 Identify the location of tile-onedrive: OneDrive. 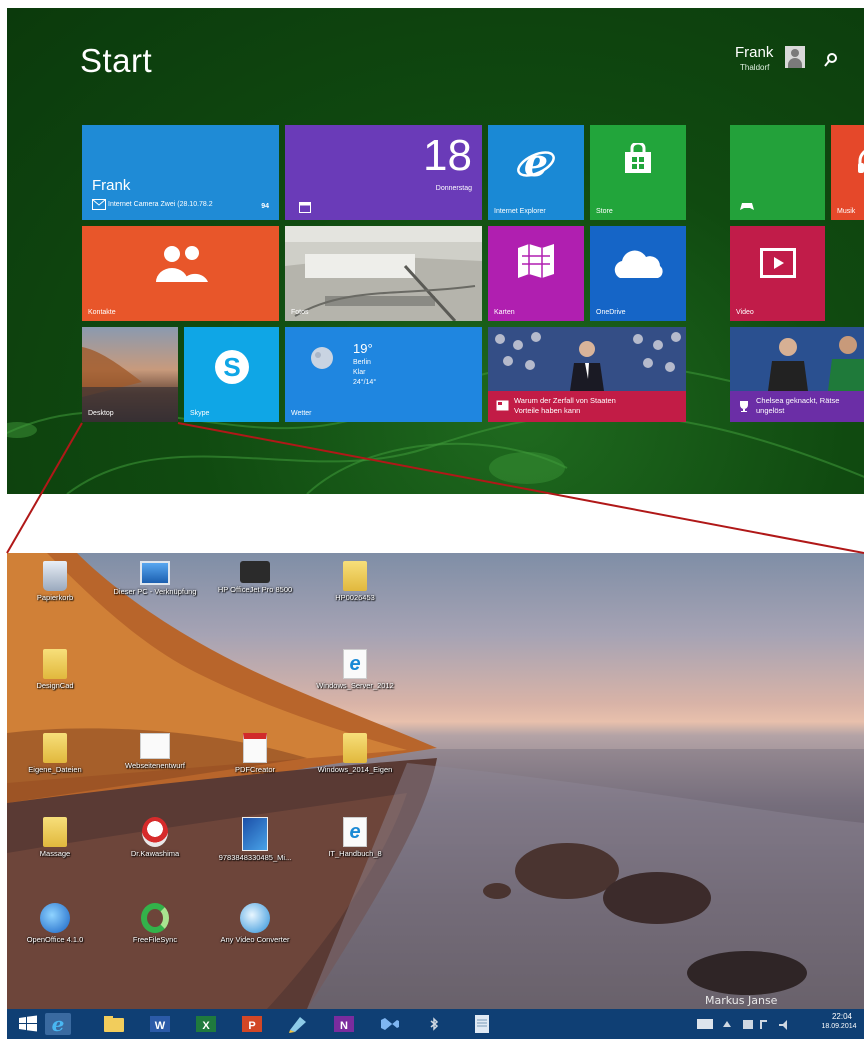
(638, 273).